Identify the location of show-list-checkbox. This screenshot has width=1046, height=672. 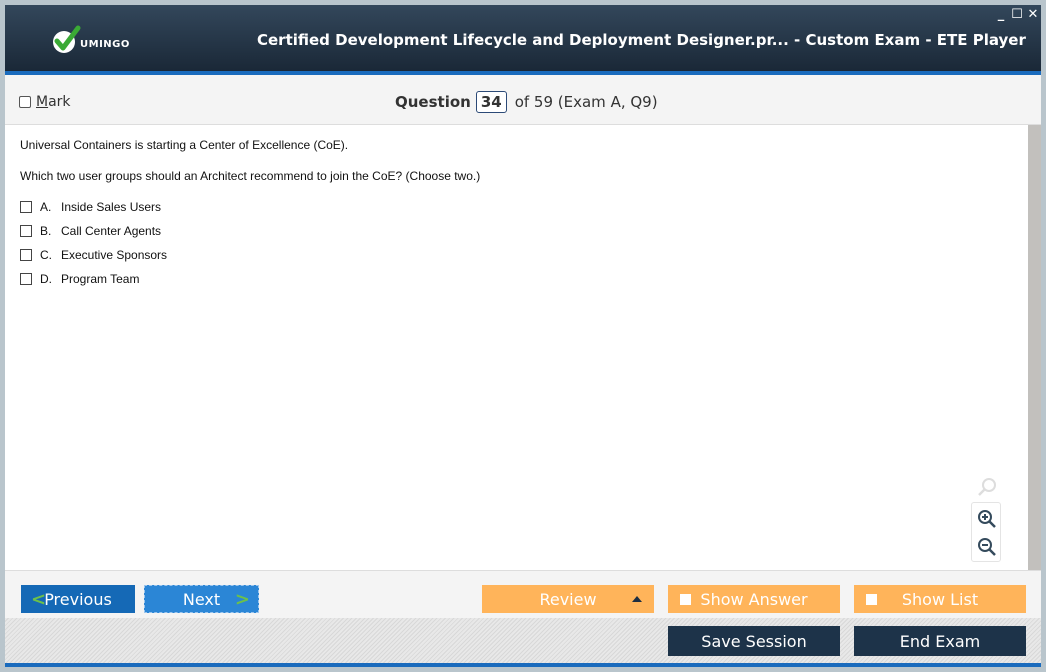
(871, 599).